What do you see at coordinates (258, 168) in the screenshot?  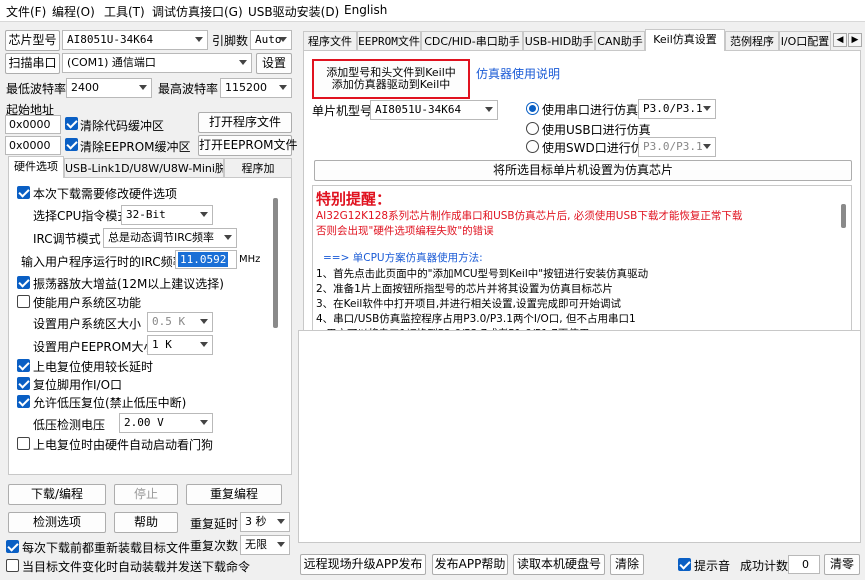 I see `tab-program-encrypt: 程序加` at bounding box center [258, 168].